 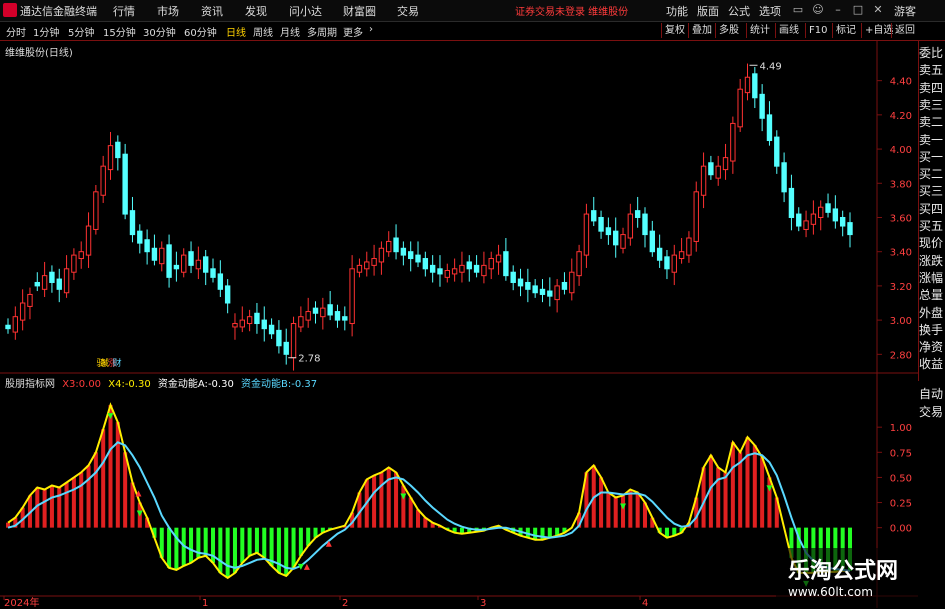 What do you see at coordinates (931, 190) in the screenshot?
I see `side-panel-item-8: 买三` at bounding box center [931, 190].